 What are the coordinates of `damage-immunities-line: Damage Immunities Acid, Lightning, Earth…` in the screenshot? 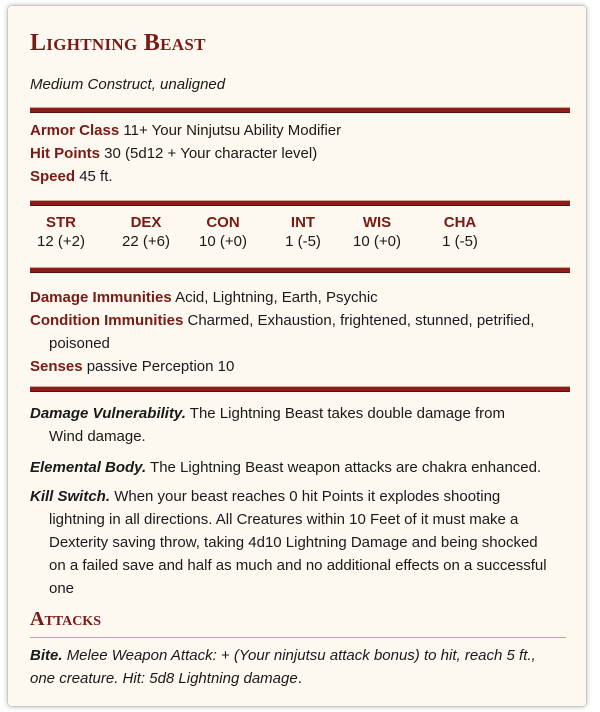 It's located at (297, 297).